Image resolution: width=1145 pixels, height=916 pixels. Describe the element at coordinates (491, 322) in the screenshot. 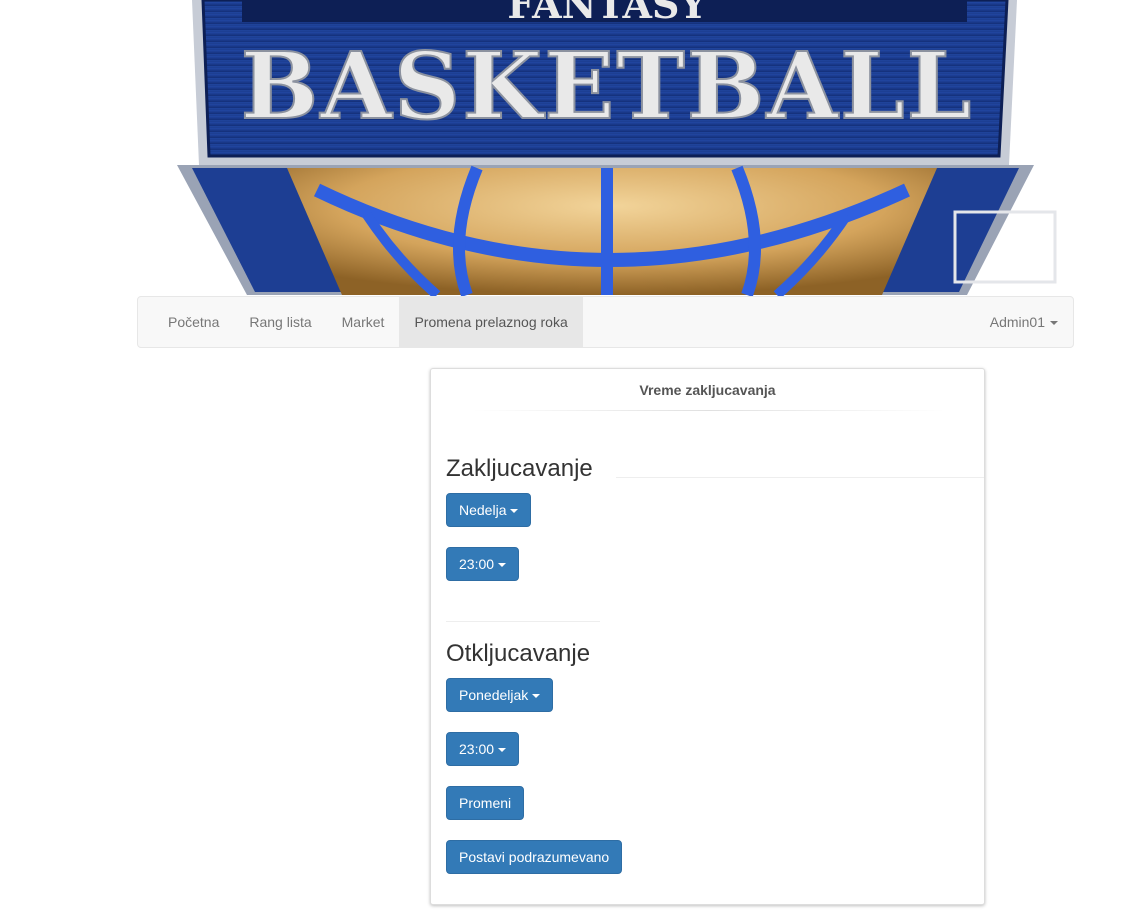

I see `nav-item-promena-prelaznog-roka: Promena prelaznog roka` at that location.